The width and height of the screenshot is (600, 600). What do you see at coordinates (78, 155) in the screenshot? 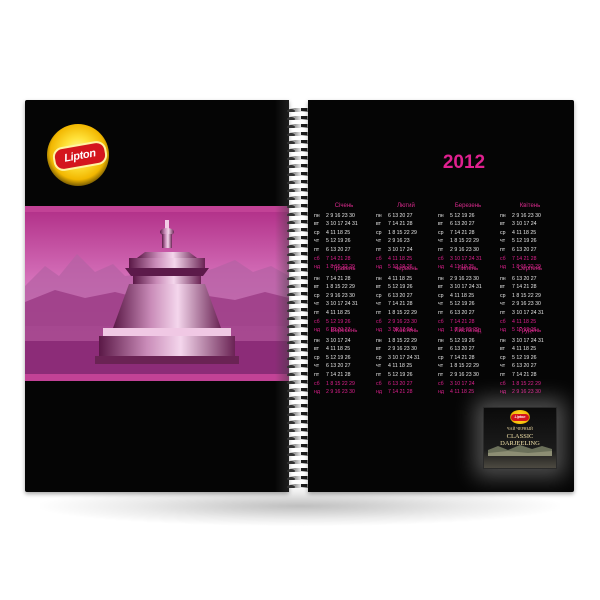
I see `lipton-logo: Lipton` at bounding box center [78, 155].